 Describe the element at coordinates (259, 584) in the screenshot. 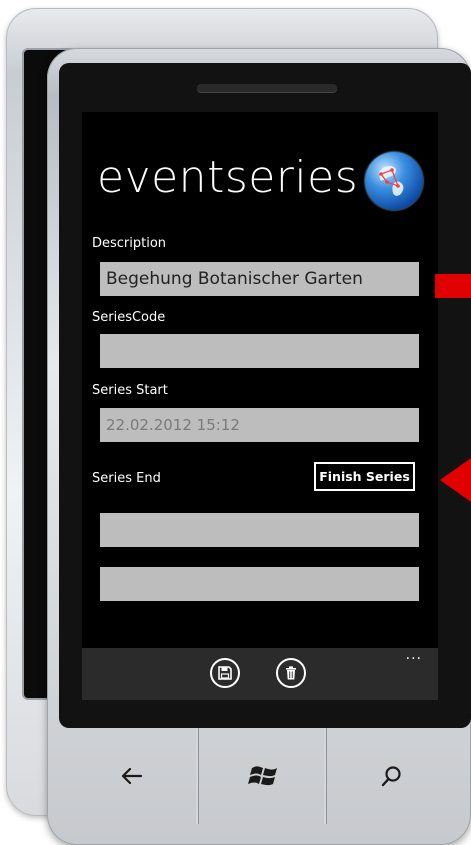

I see `series-end-time-field` at that location.